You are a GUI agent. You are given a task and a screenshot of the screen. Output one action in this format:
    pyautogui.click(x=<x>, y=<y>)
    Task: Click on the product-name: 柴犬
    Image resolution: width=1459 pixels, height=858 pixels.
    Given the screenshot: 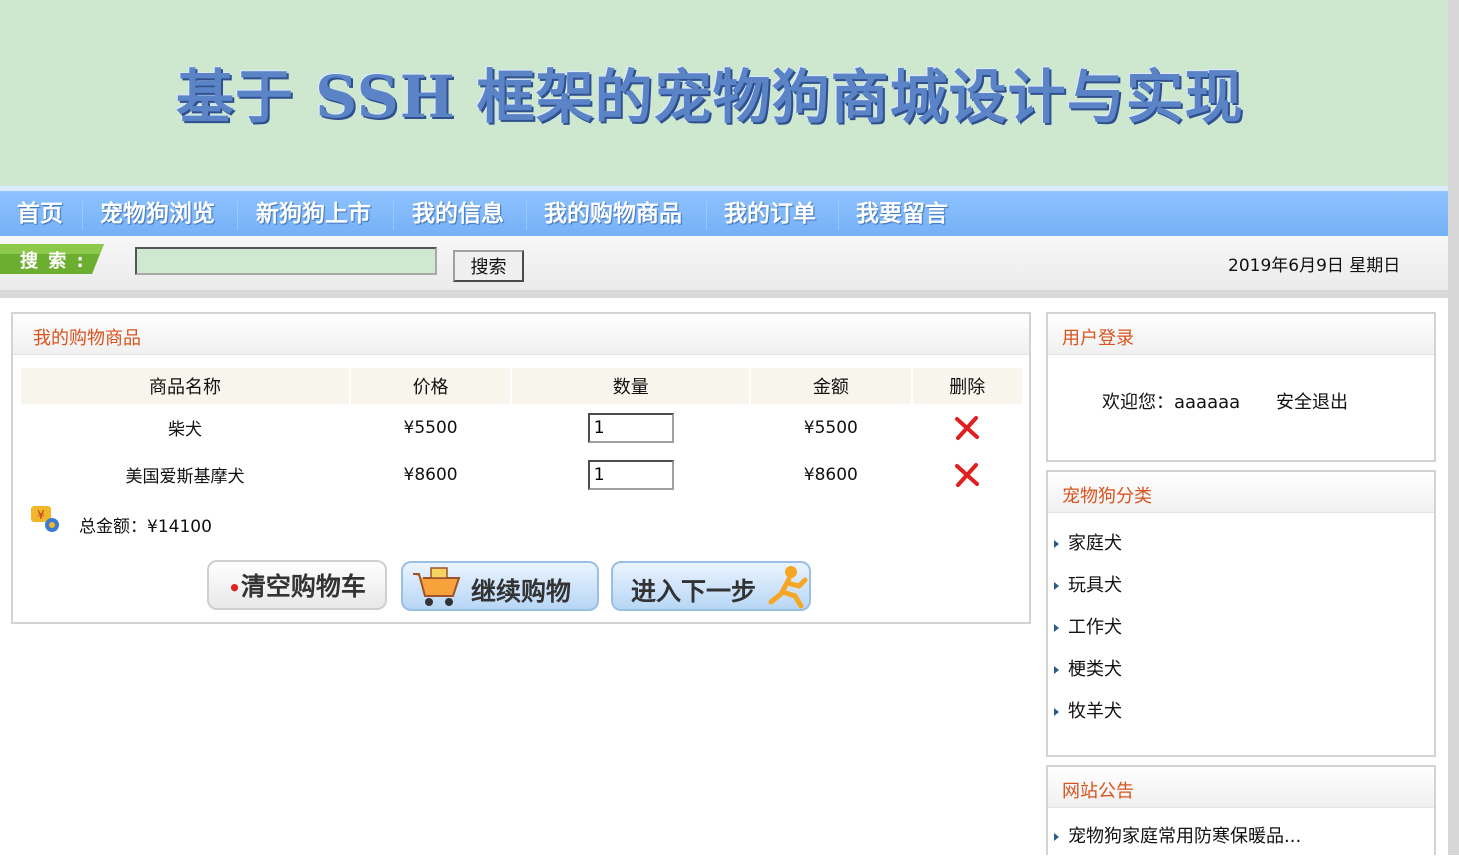 What is the action you would take?
    pyautogui.click(x=184, y=430)
    